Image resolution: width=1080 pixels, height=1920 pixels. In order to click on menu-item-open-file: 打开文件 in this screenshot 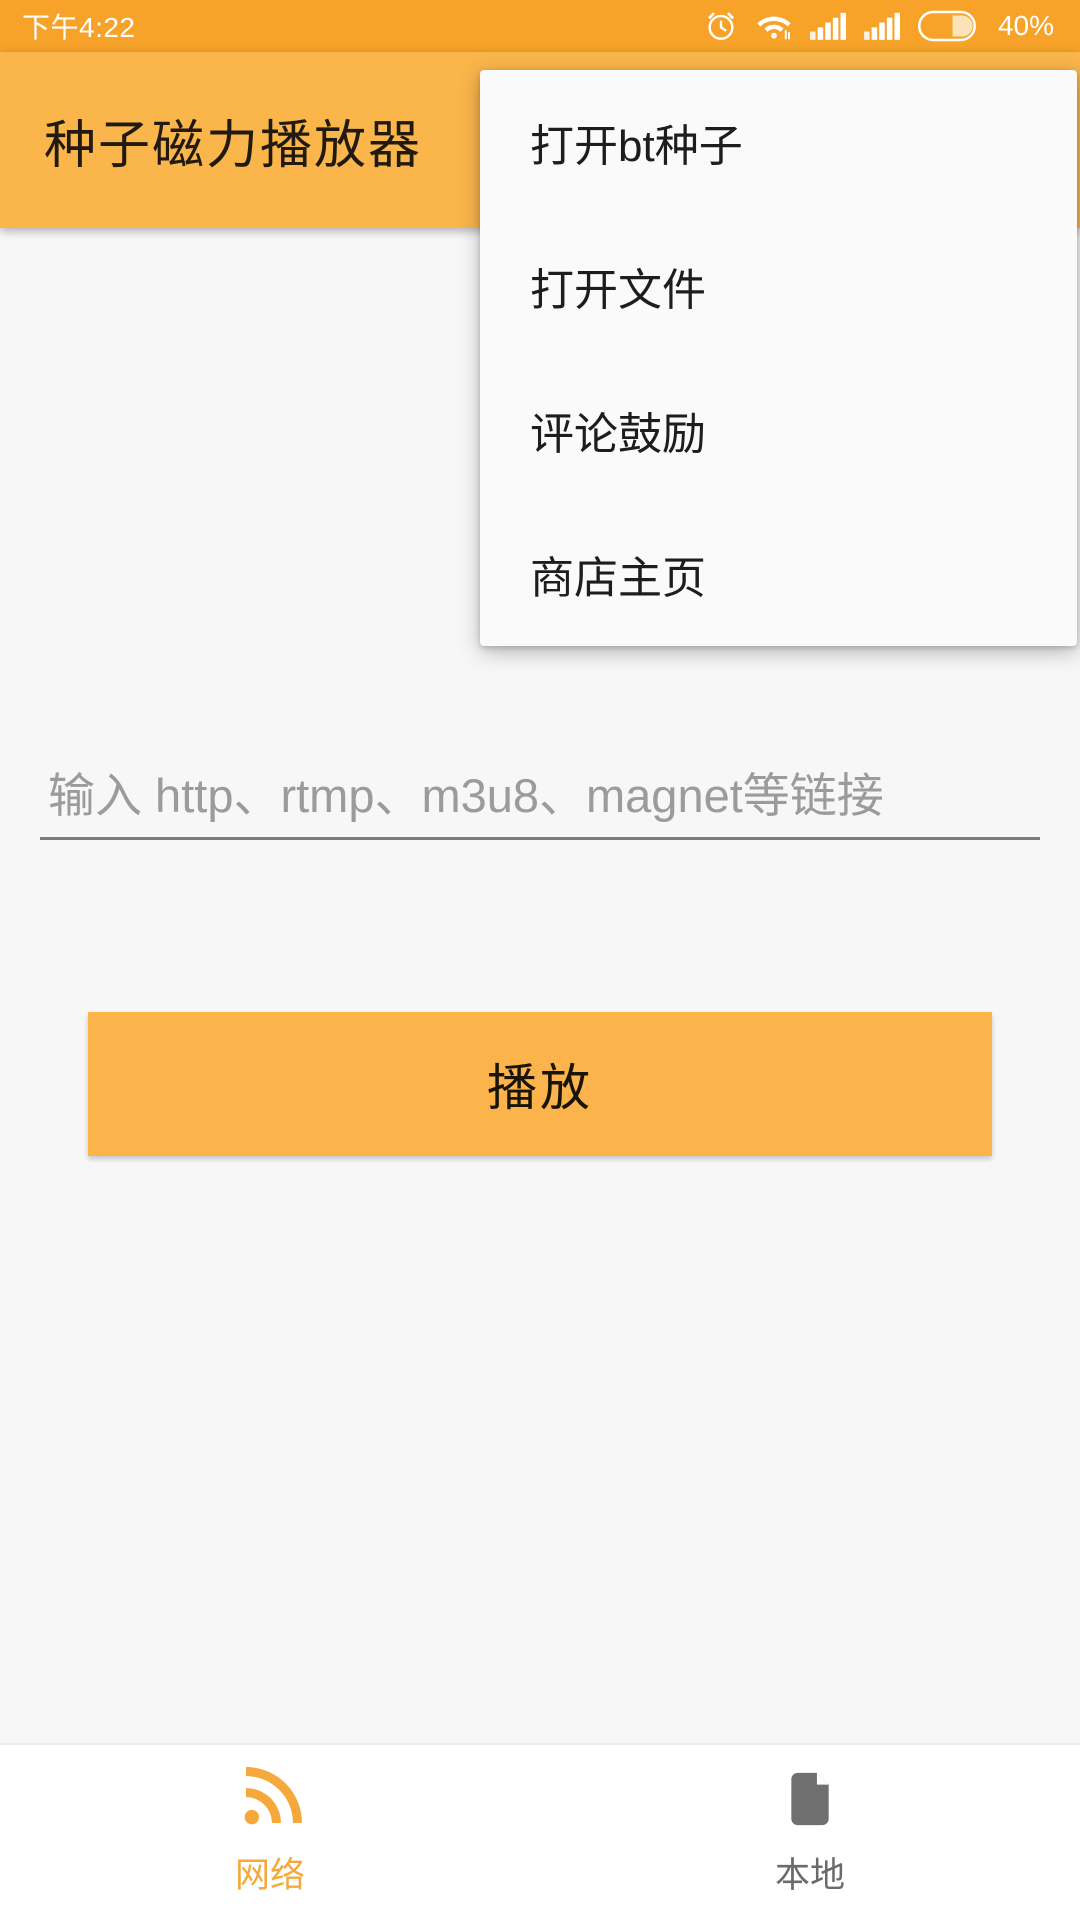, I will do `click(778, 286)`.